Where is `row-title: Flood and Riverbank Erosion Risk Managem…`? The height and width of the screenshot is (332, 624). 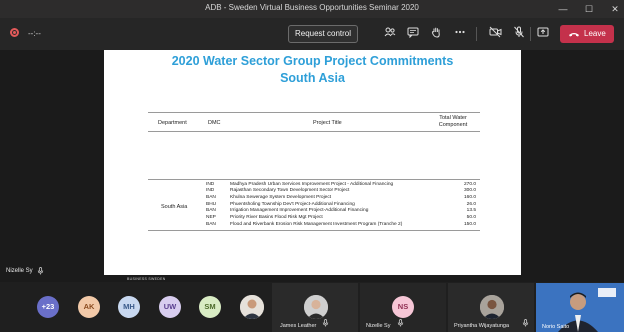
row-title: Flood and Riverbank Erosion Risk Managem… is located at coordinates (316, 224).